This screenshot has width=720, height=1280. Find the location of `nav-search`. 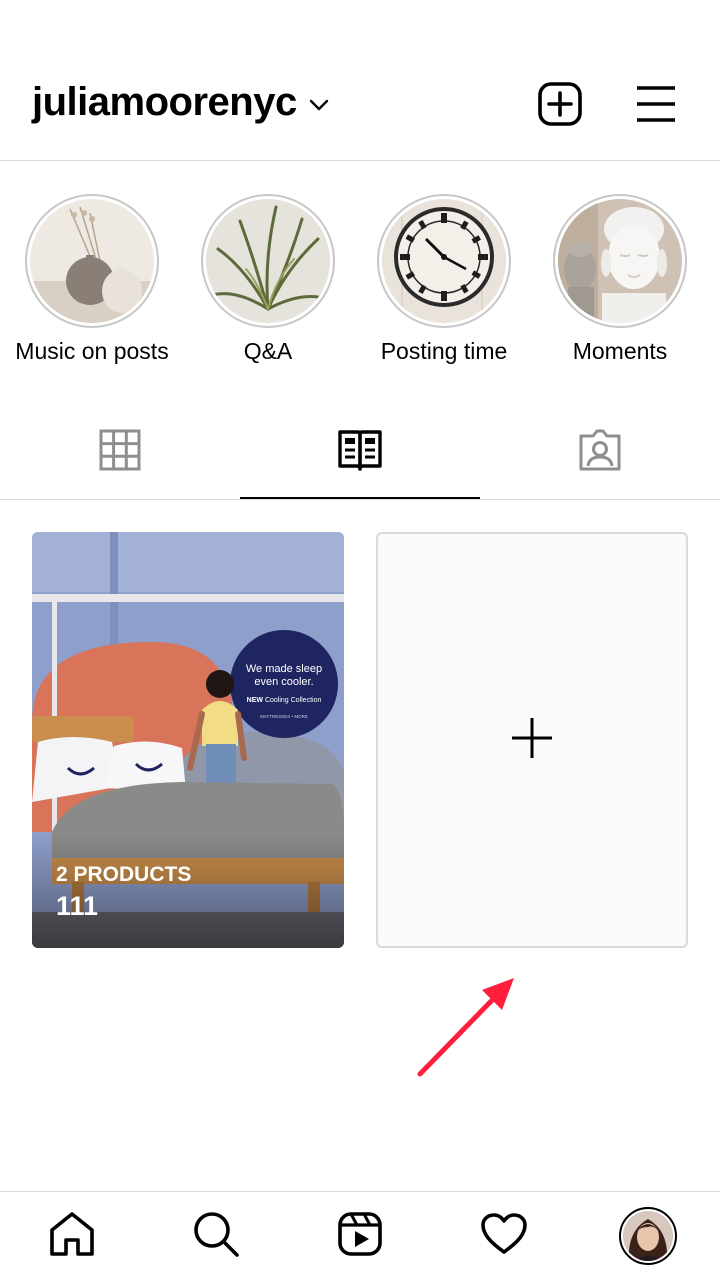

nav-search is located at coordinates (216, 1236).